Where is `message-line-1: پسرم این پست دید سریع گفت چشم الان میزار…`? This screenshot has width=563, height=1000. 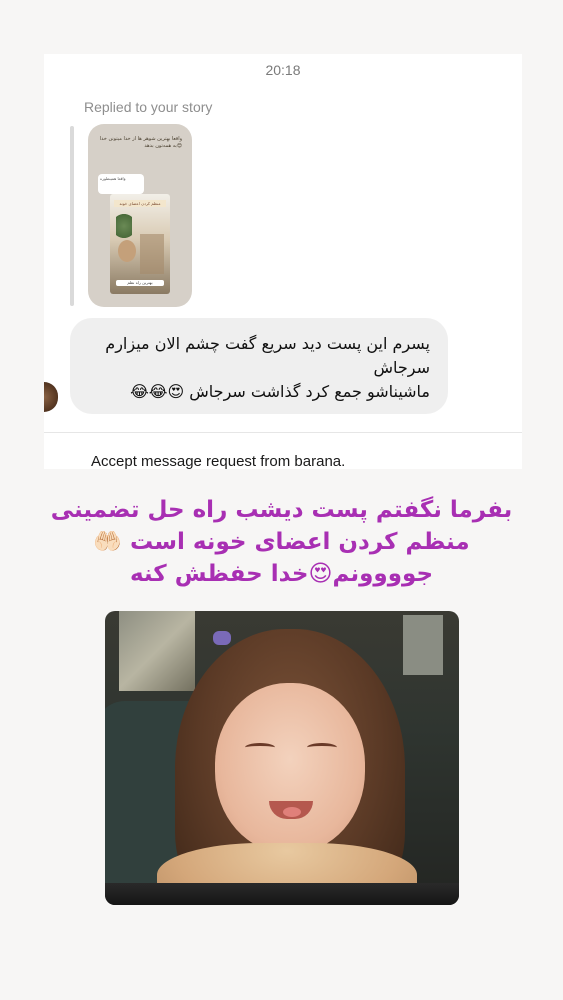
message-line-1: پسرم این پست دید سریع گفت چشم الان میزار… is located at coordinates (267, 355).